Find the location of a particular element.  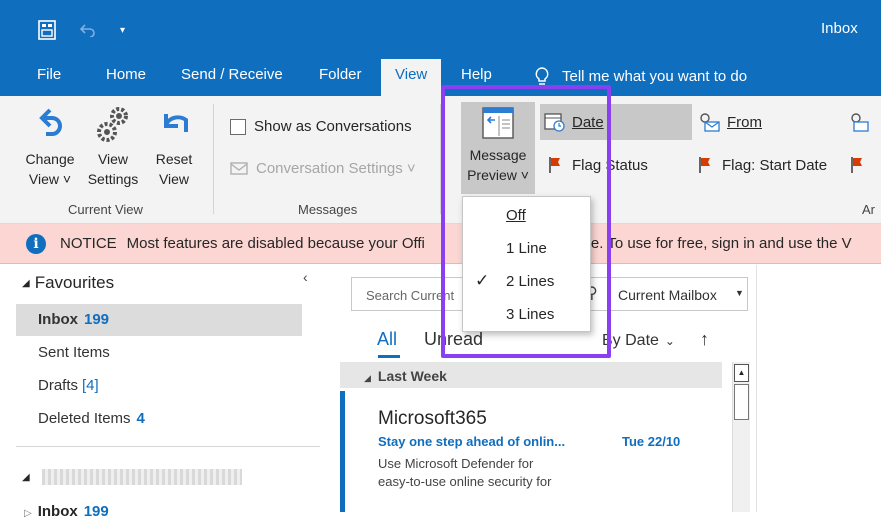

preview-option-1-line-label: 1 Line is located at coordinates (526, 248).